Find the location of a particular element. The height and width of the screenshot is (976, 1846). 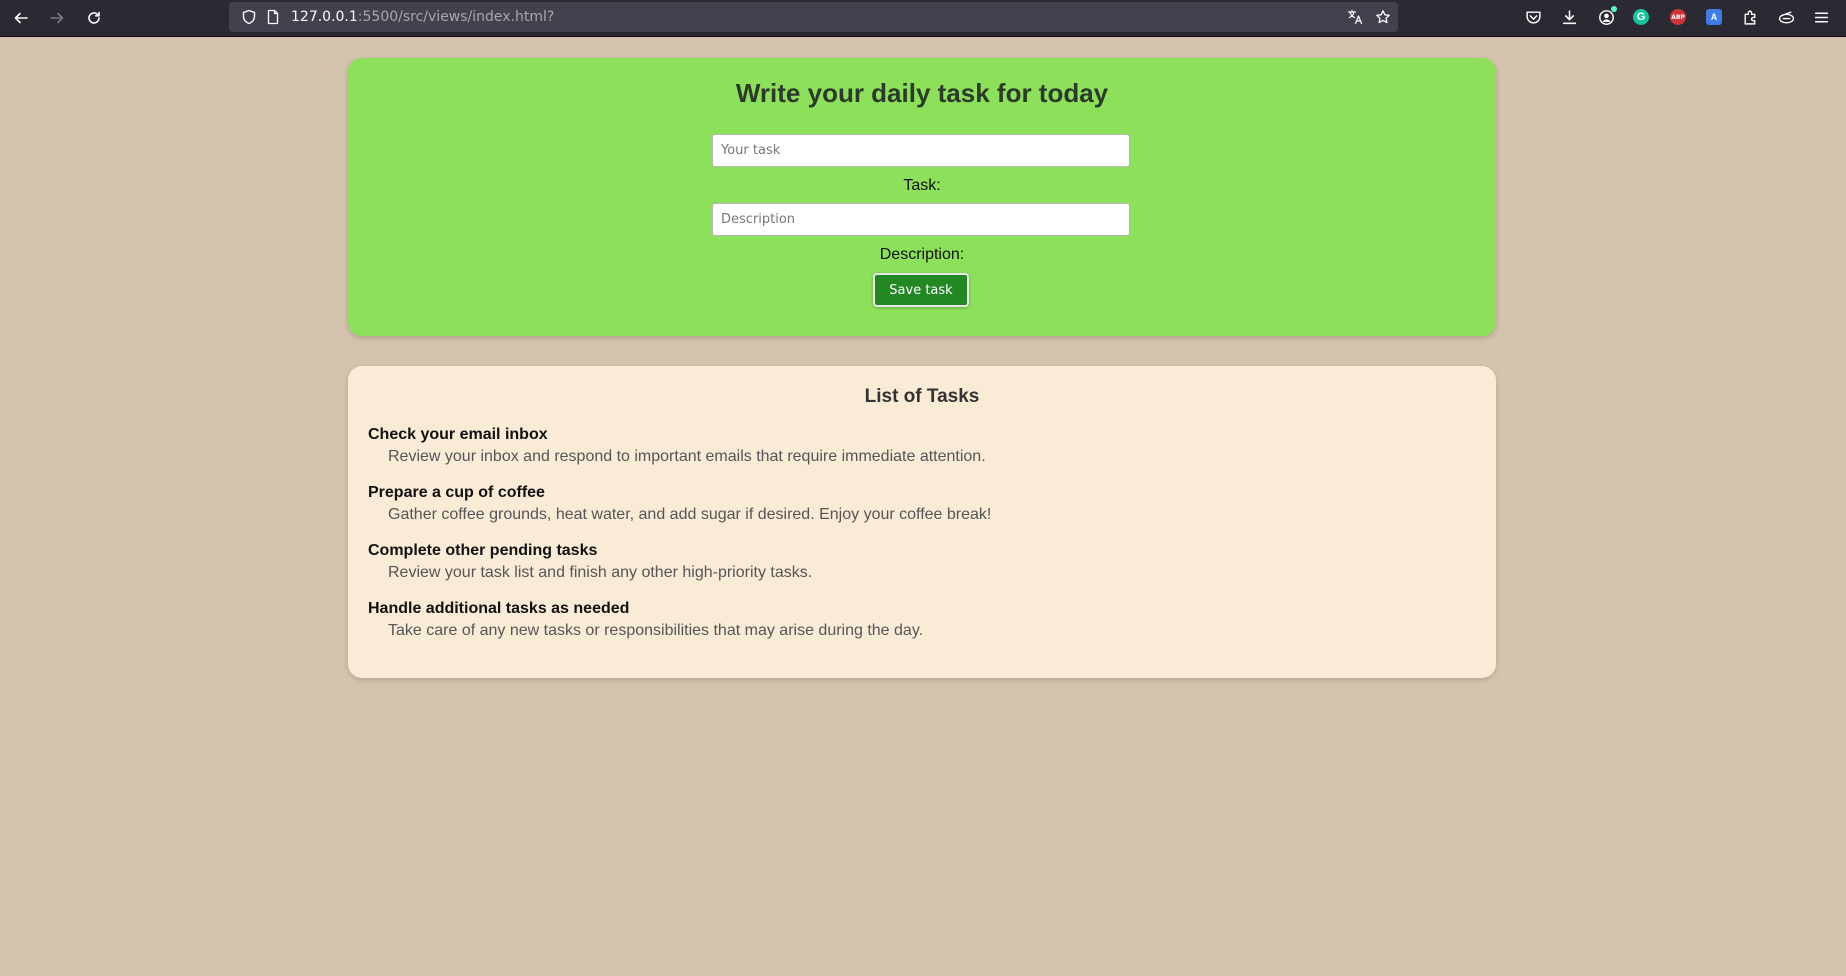

description-label: Description: is located at coordinates (922, 254).